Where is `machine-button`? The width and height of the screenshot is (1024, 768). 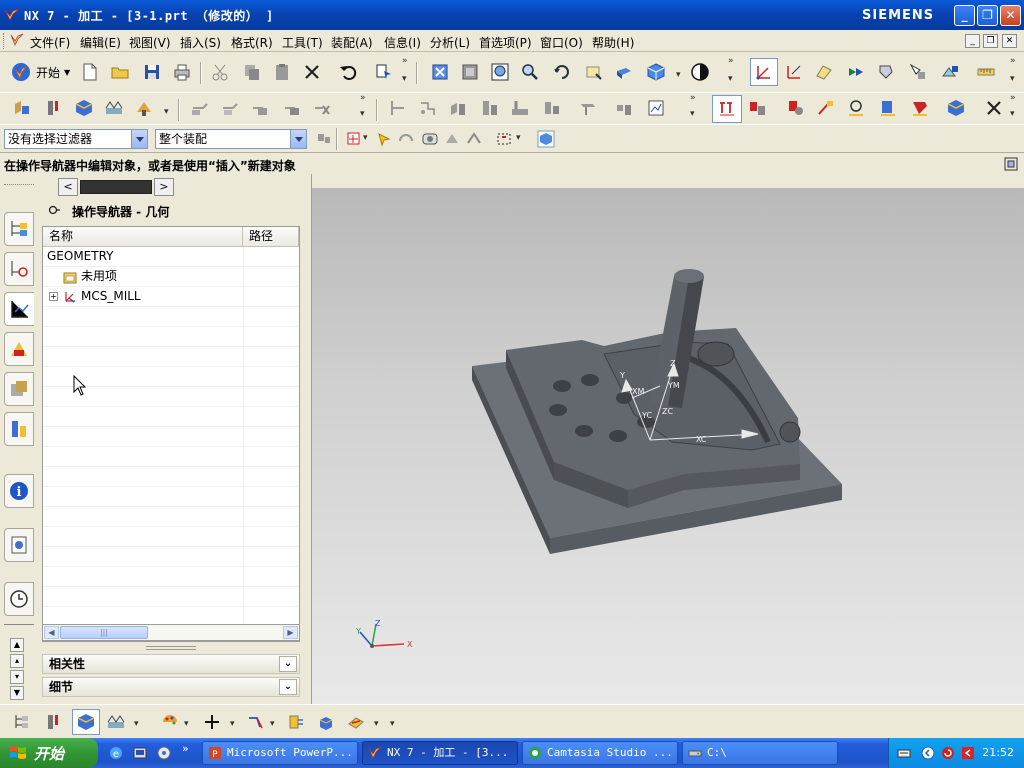
machine-button is located at coordinates (552, 108).